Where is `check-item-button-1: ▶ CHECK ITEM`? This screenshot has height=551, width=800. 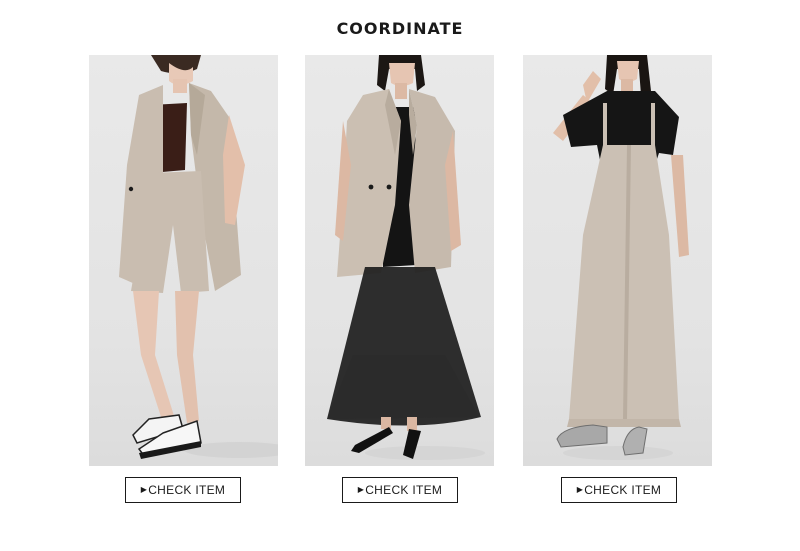
check-item-button-1: ▶ CHECK ITEM is located at coordinates (183, 490).